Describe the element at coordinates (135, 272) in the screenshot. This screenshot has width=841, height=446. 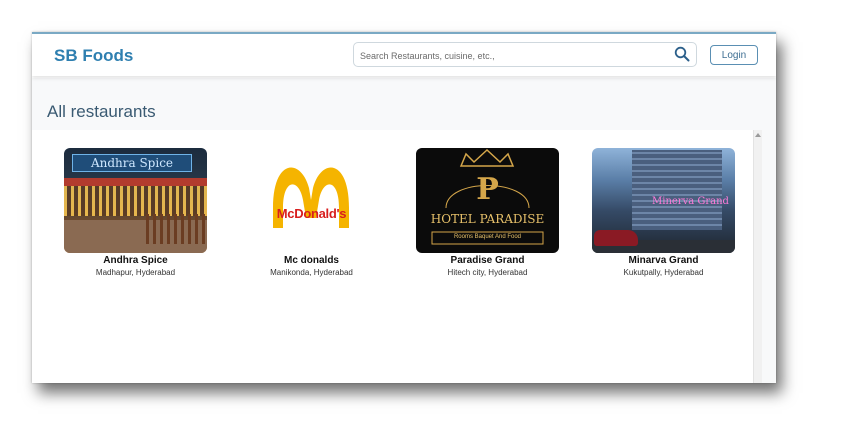
I see `restaurant-location: Madhapur, Hyderabad` at that location.